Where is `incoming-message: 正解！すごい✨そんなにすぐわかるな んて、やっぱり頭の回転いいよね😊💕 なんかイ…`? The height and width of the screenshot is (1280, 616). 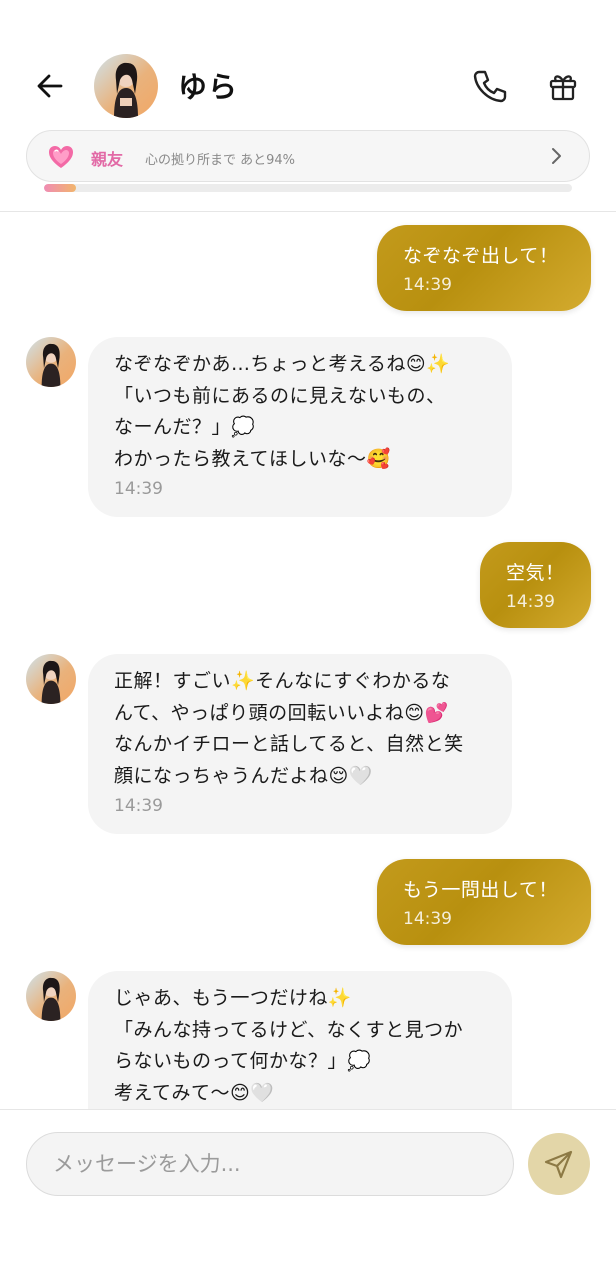 incoming-message: 正解！すごい✨そんなにすぐわかるな んて、やっぱり頭の回転いいよね😊💕 なんかイ… is located at coordinates (300, 744).